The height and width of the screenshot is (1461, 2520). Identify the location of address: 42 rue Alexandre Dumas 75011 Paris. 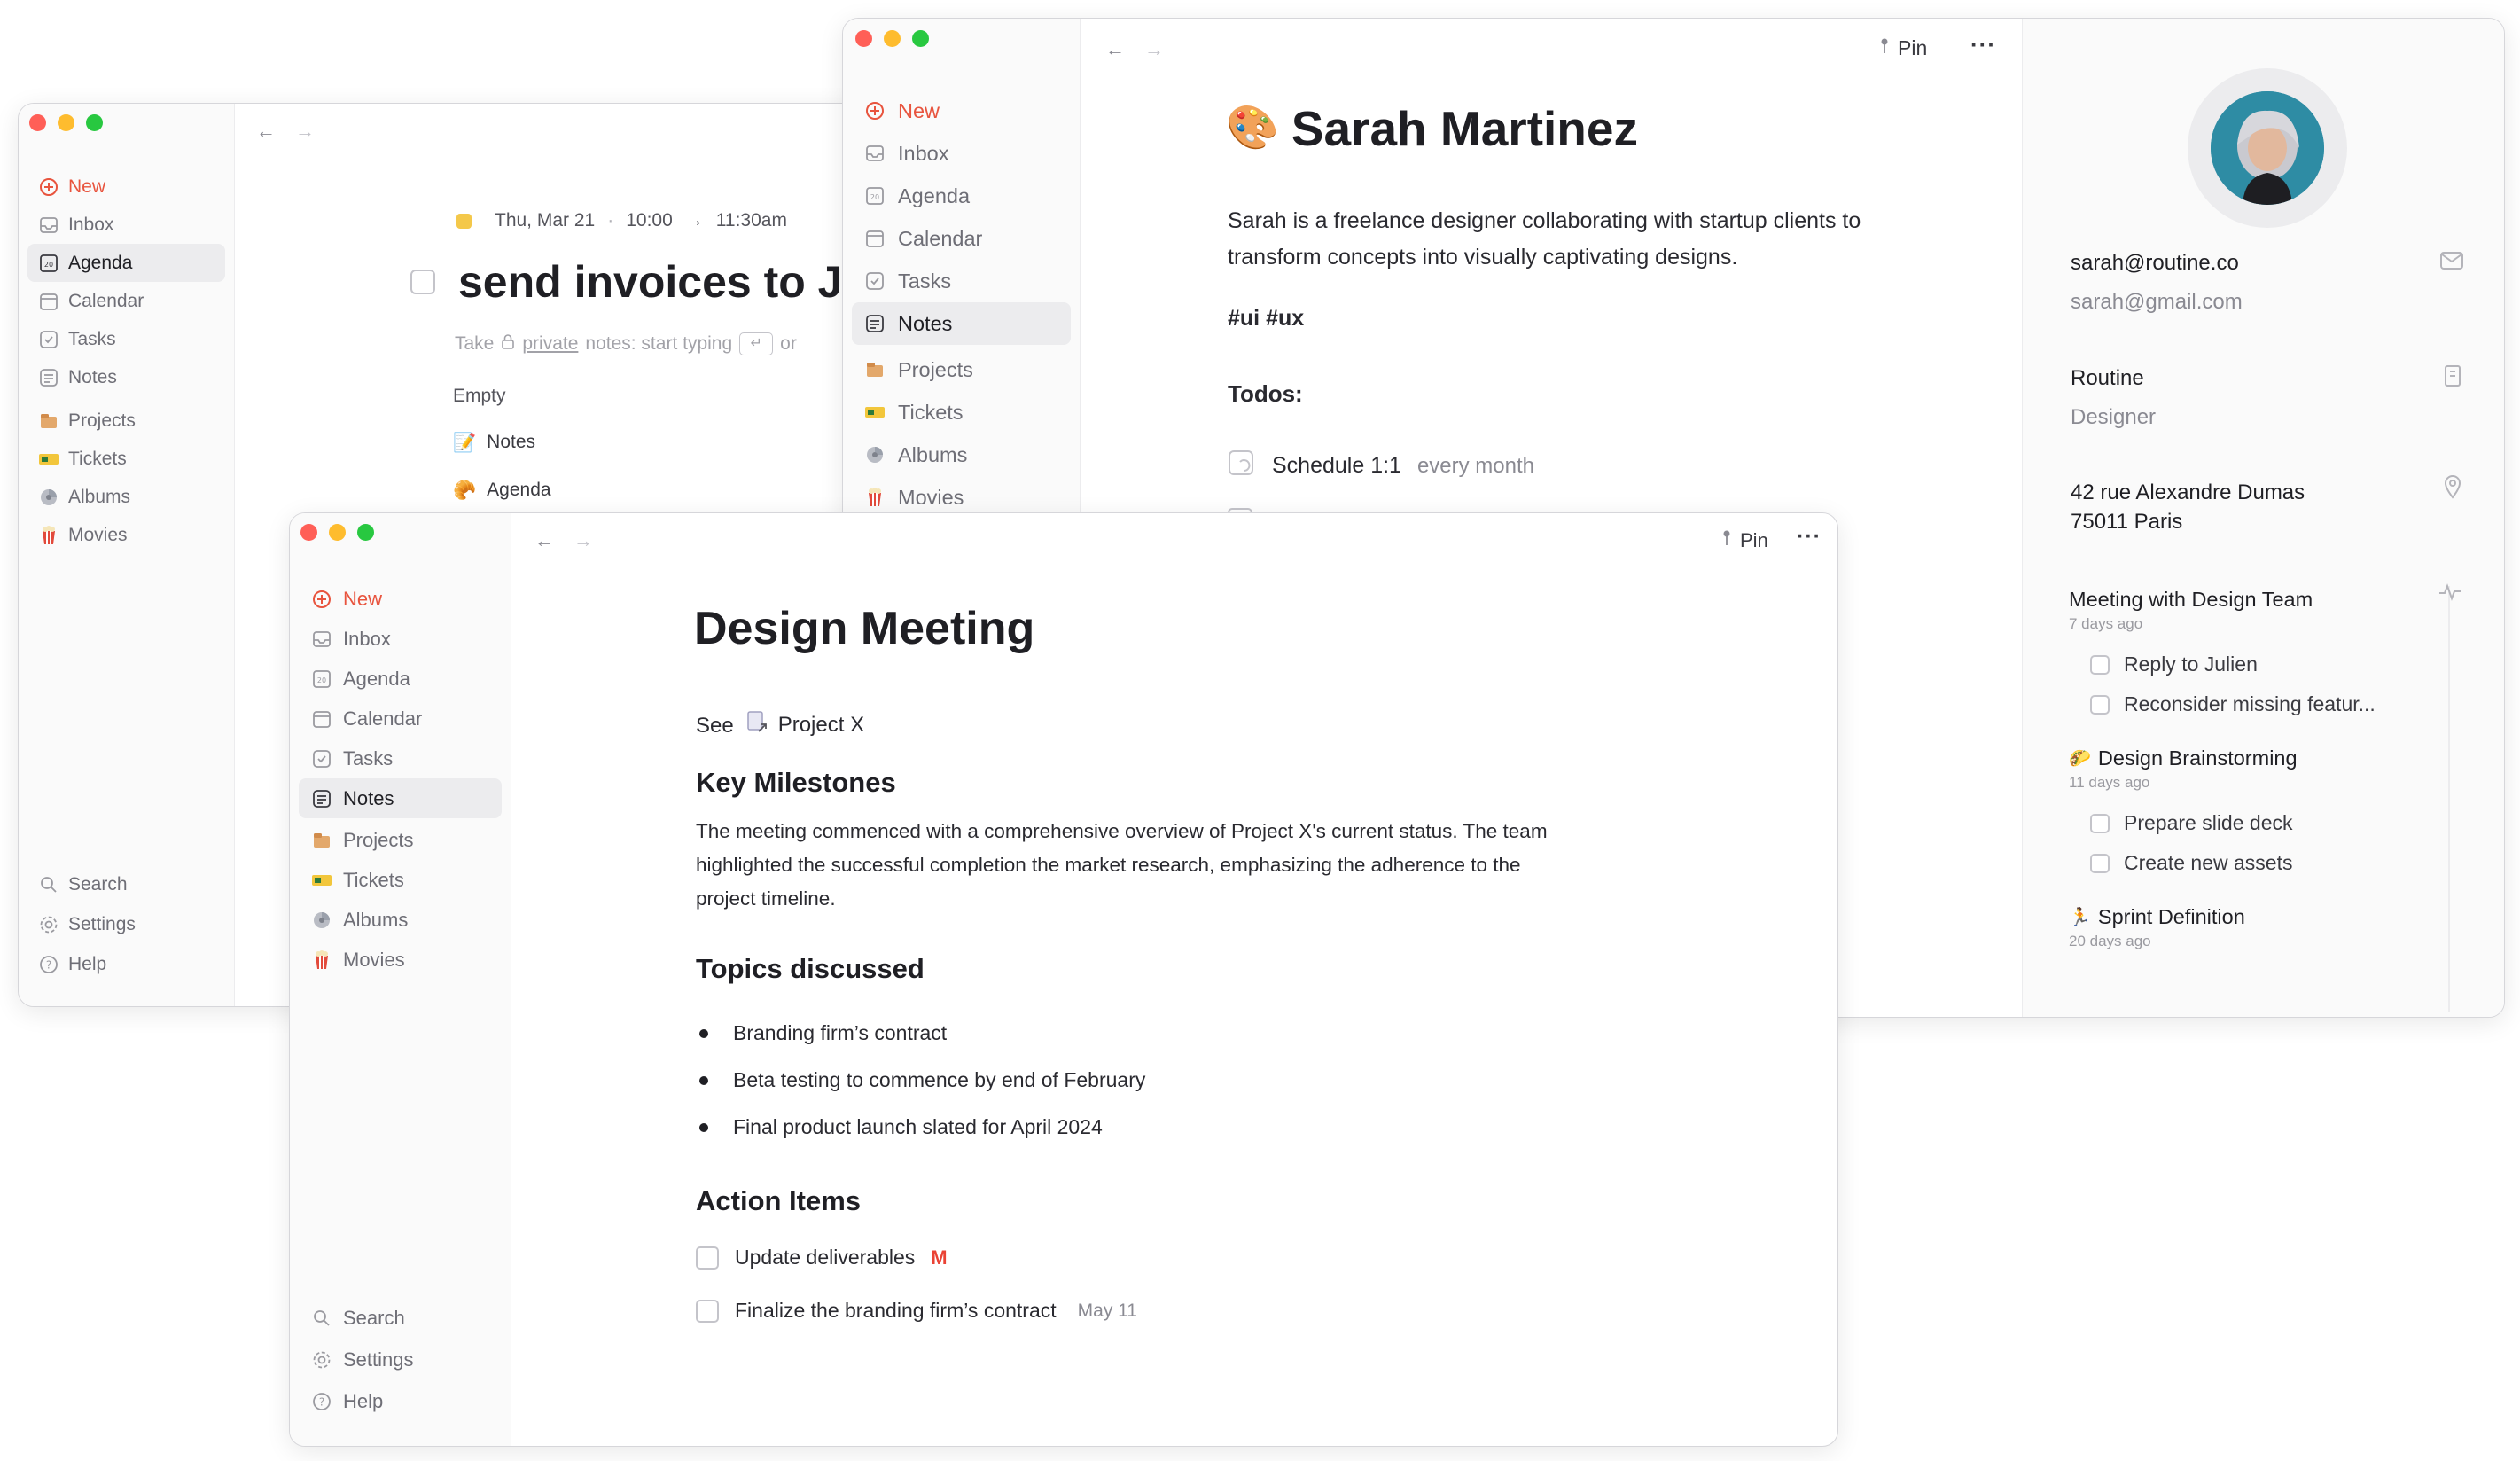
(2188, 507).